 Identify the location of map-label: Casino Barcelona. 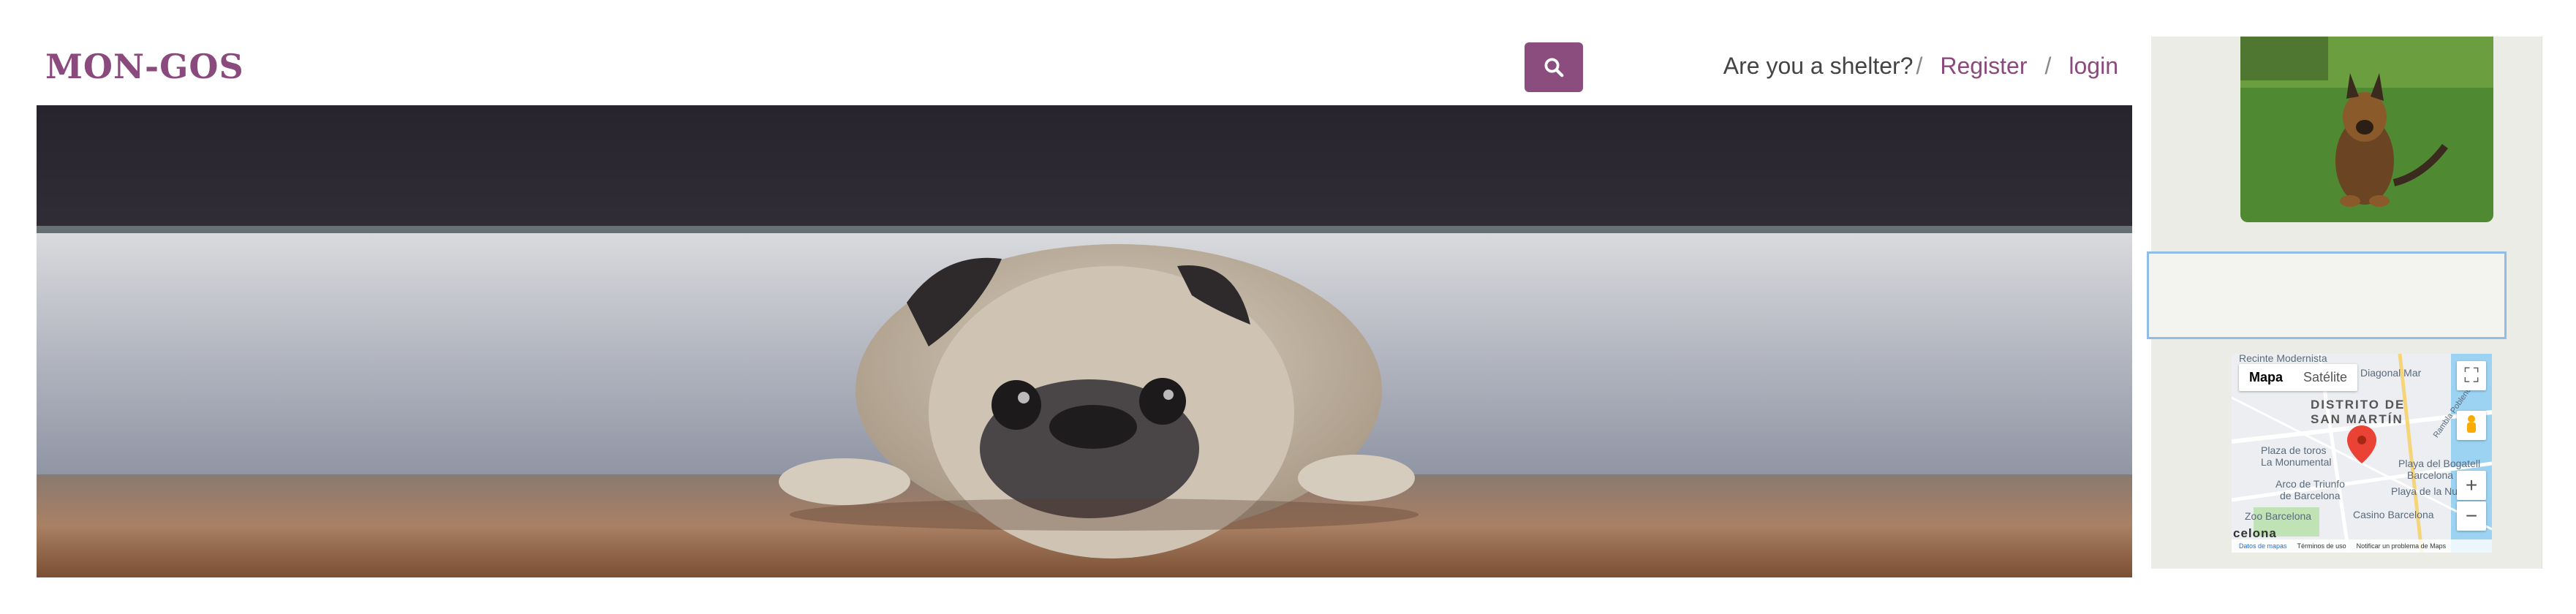
(2393, 514).